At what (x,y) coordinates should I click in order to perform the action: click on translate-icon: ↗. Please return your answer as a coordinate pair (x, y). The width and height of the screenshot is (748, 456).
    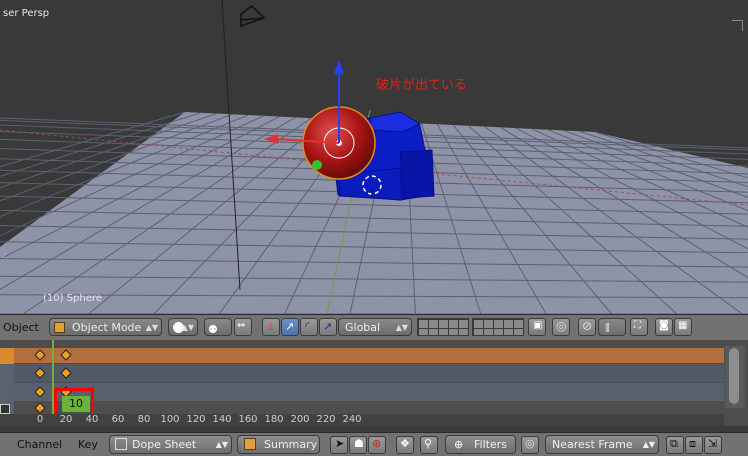
    Looking at the image, I should click on (290, 326).